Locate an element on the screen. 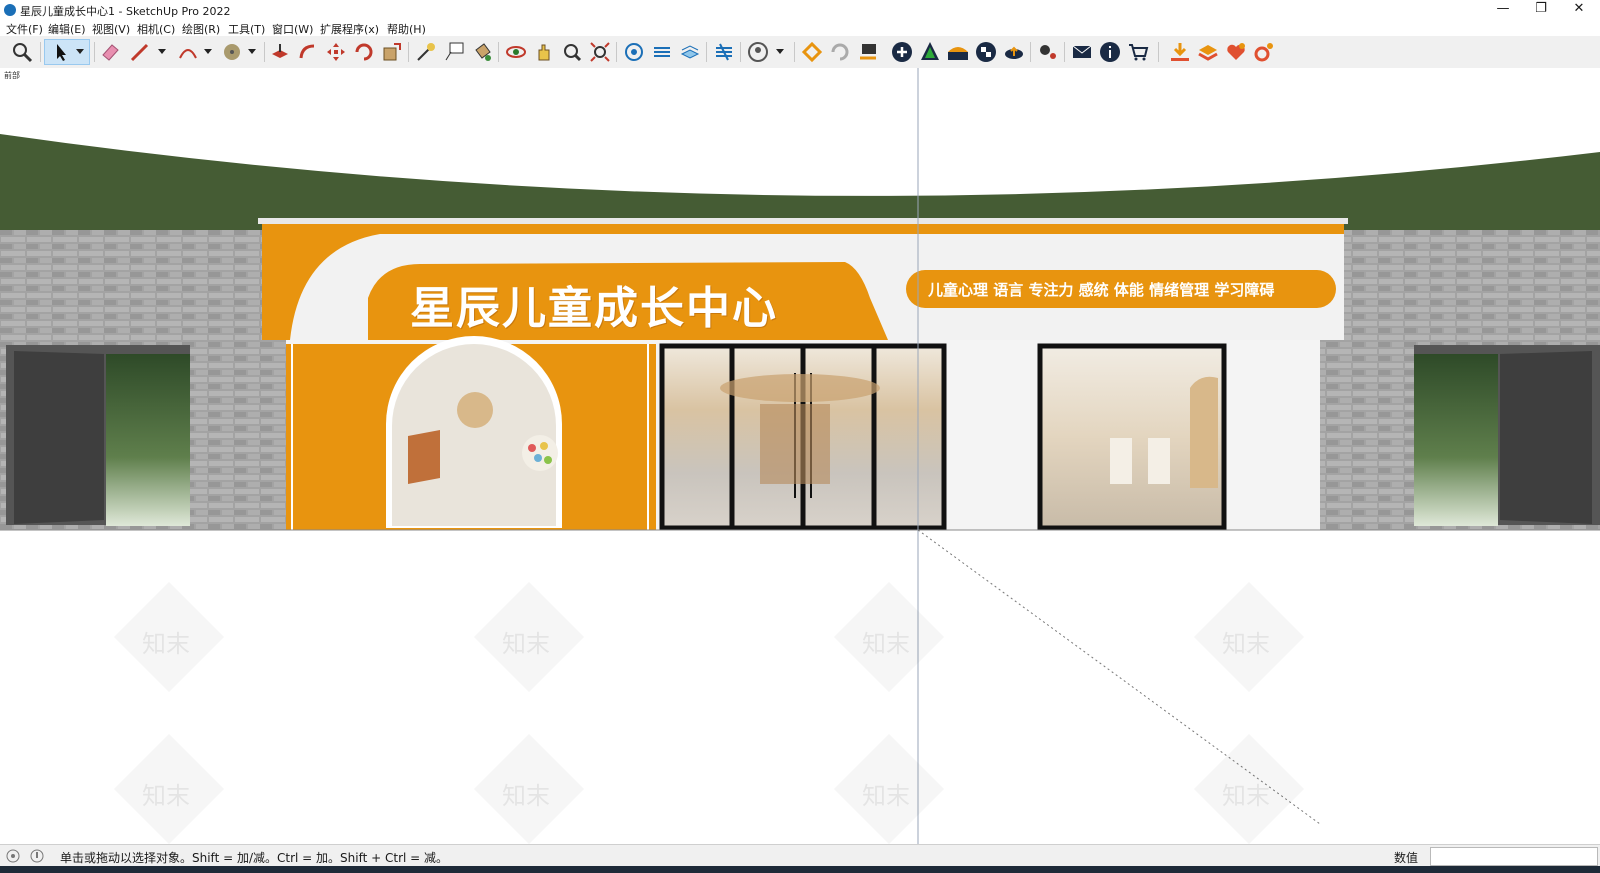 The height and width of the screenshot is (873, 1600). paint-bucket-icon is located at coordinates (482, 52).